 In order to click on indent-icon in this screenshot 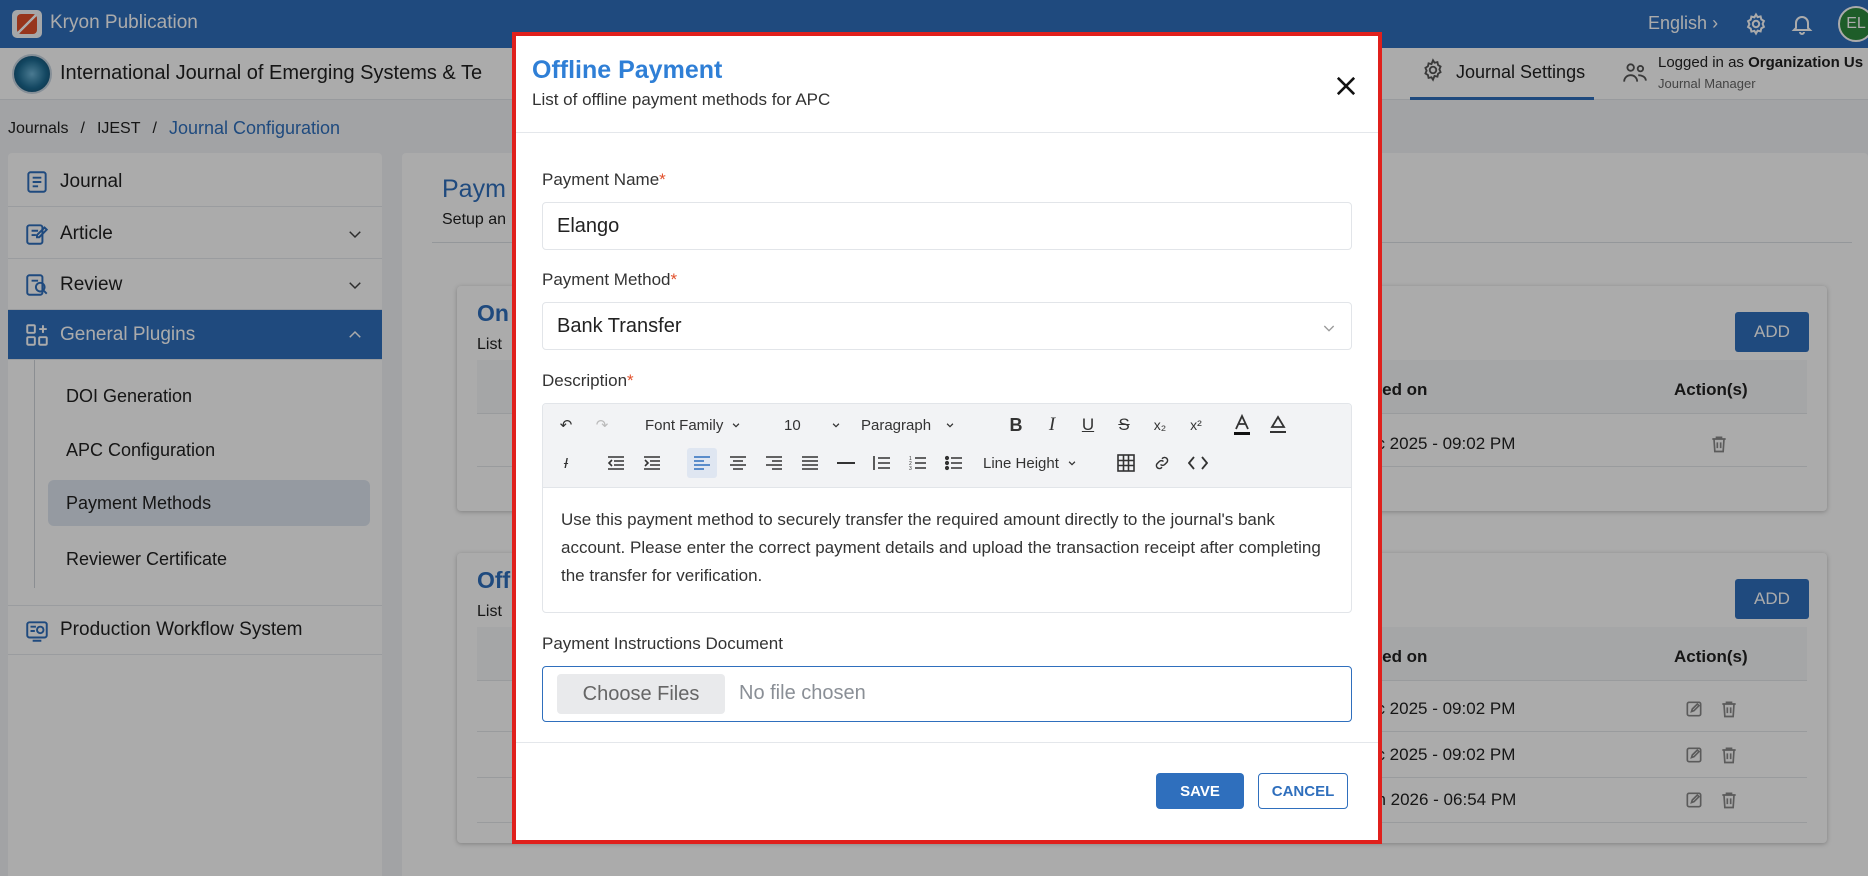, I will do `click(652, 463)`.